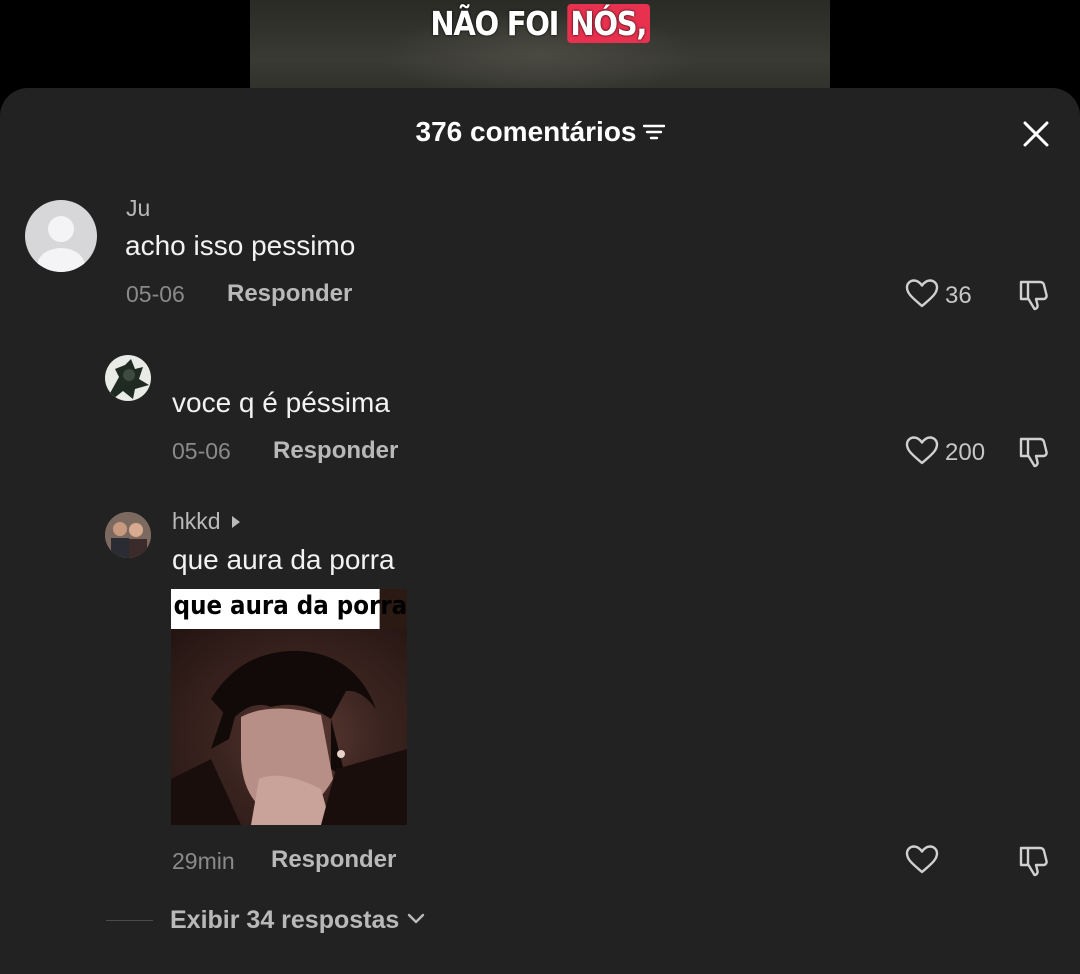 Image resolution: width=1080 pixels, height=974 pixels. What do you see at coordinates (129, 920) in the screenshot?
I see `divider-line` at bounding box center [129, 920].